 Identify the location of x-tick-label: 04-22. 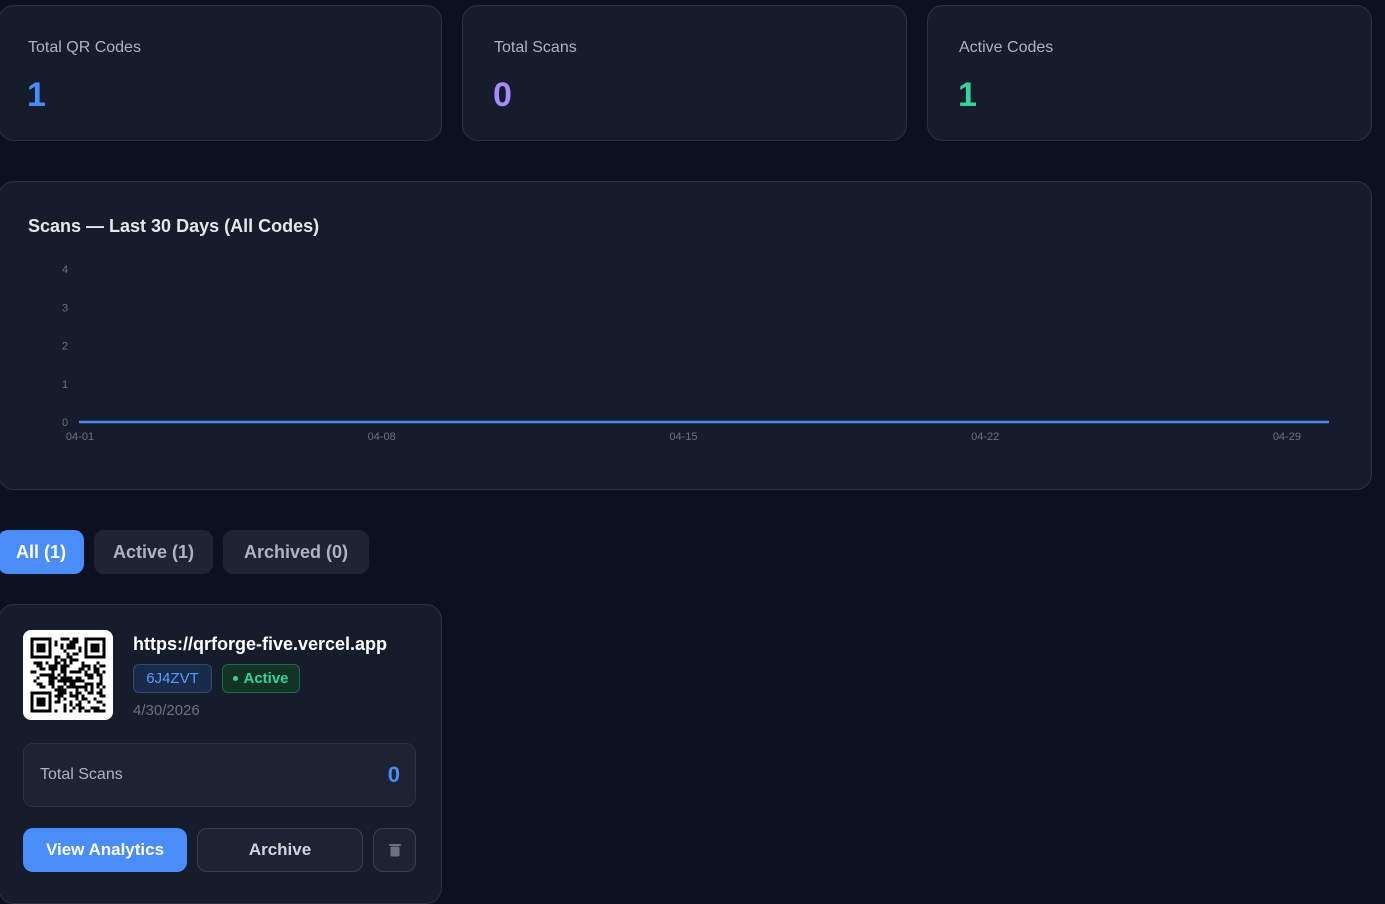
(985, 437).